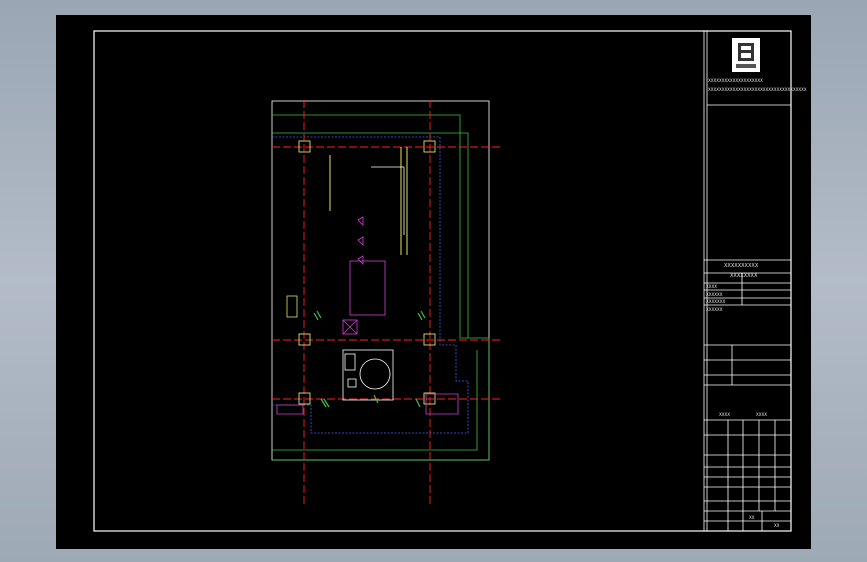 Image resolution: width=867 pixels, height=562 pixels. What do you see at coordinates (711, 286) in the screenshot?
I see `title-row-1: ХХХХ` at bounding box center [711, 286].